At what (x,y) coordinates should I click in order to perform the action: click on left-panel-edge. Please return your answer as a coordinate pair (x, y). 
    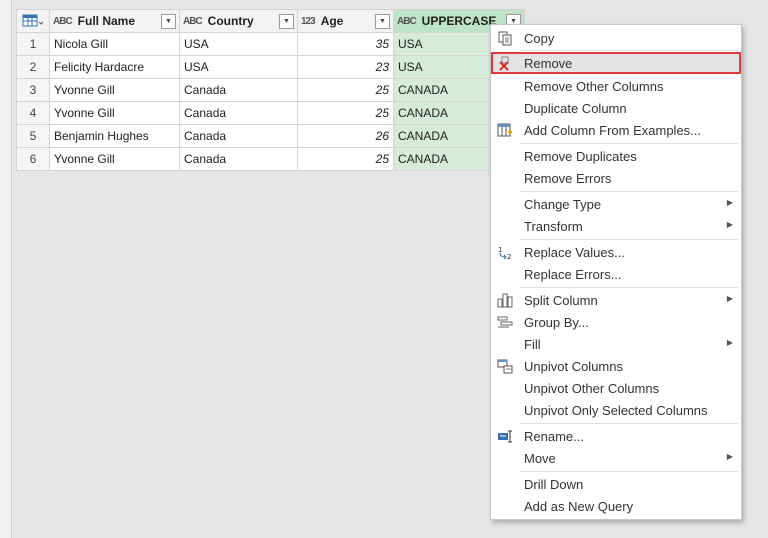
    Looking at the image, I should click on (6, 269).